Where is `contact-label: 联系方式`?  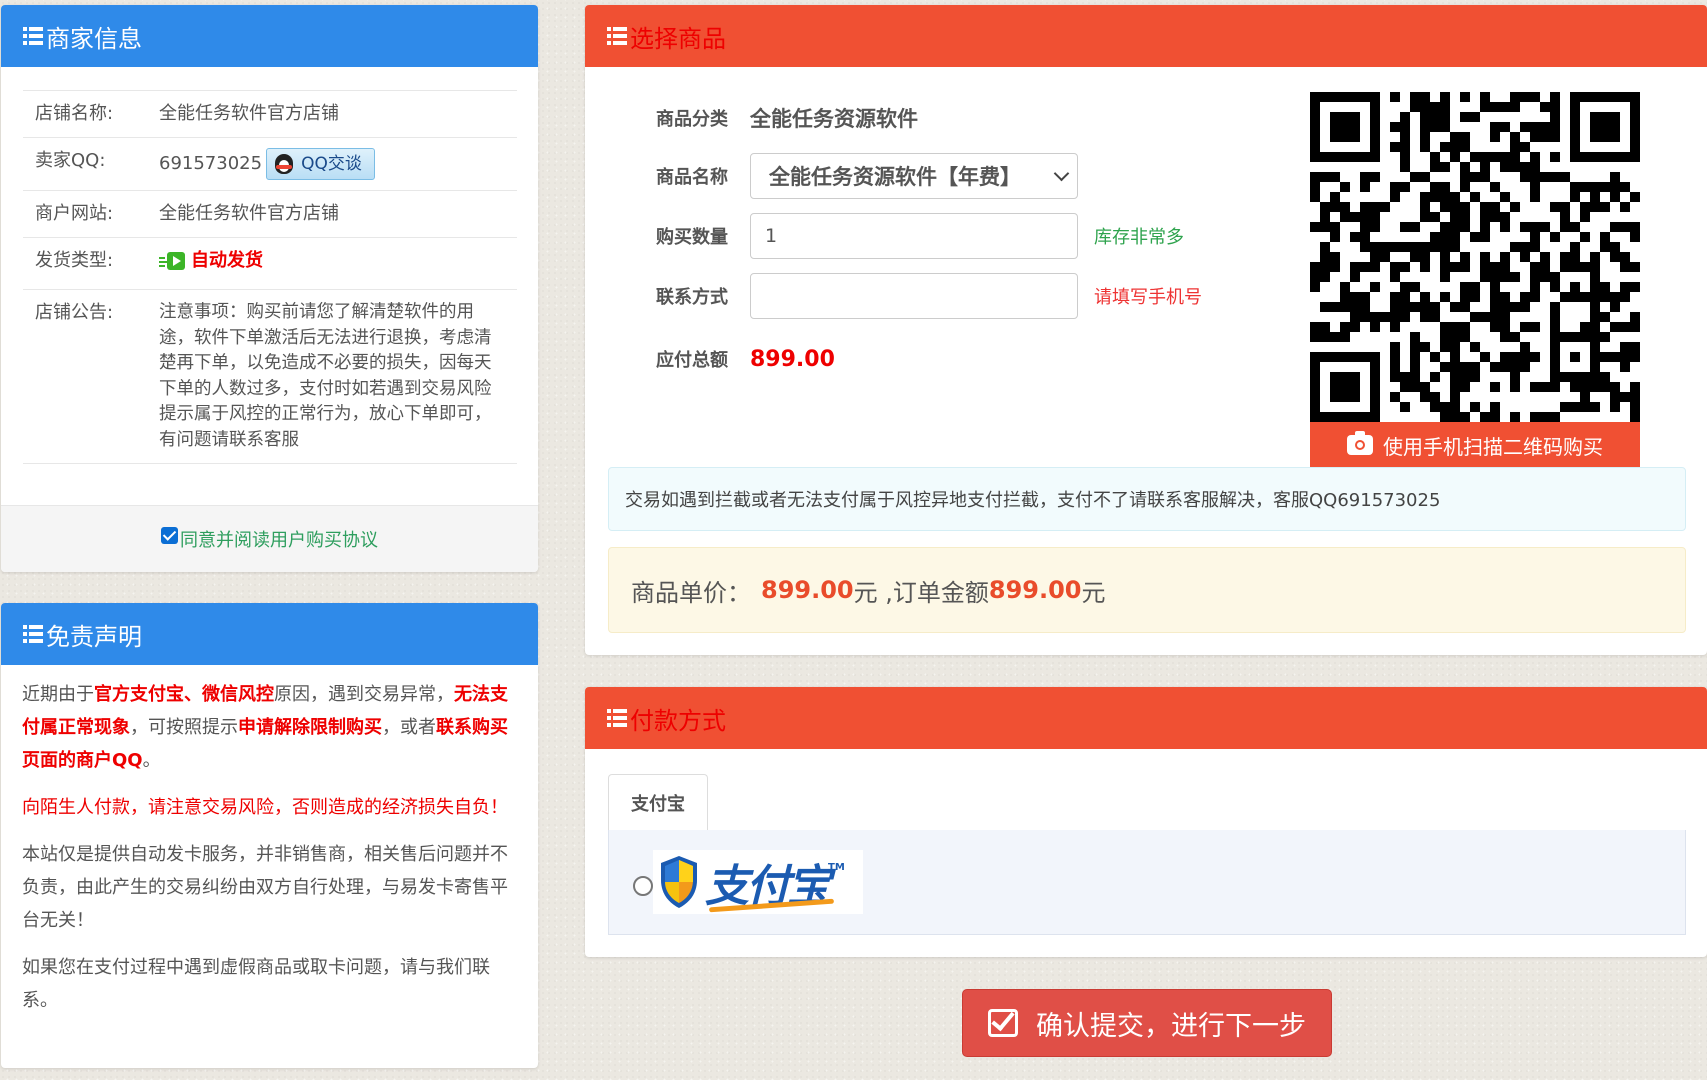 contact-label: 联系方式 is located at coordinates (692, 297).